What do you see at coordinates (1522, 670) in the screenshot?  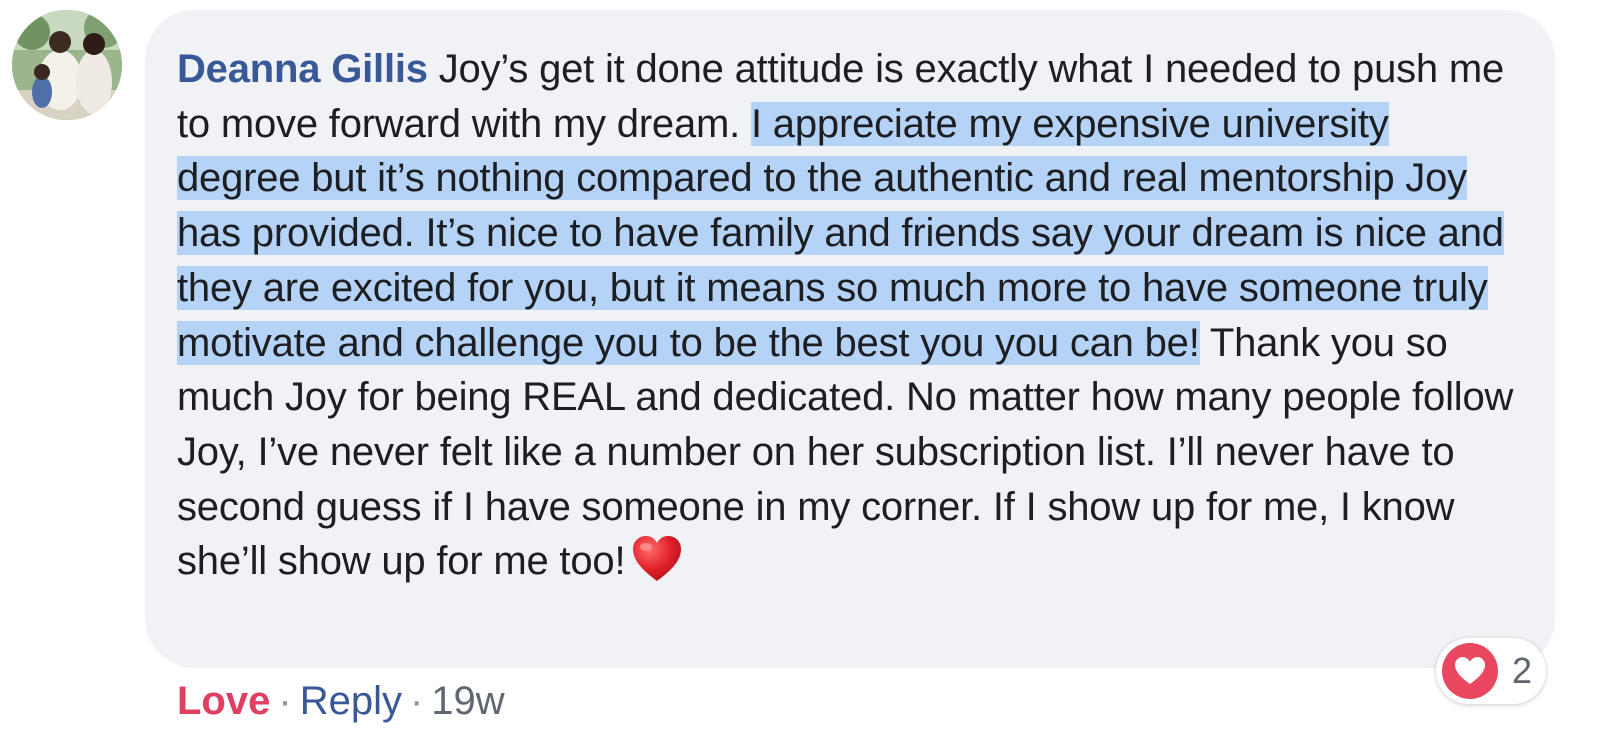 I see `reaction-count: 2` at bounding box center [1522, 670].